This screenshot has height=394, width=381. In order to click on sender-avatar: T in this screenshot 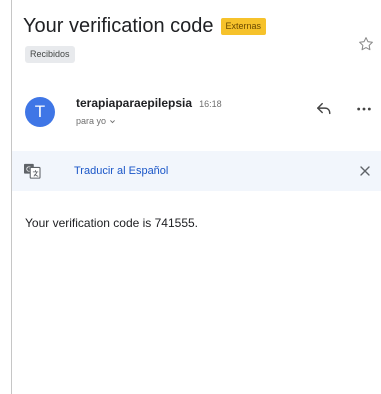, I will do `click(40, 112)`.